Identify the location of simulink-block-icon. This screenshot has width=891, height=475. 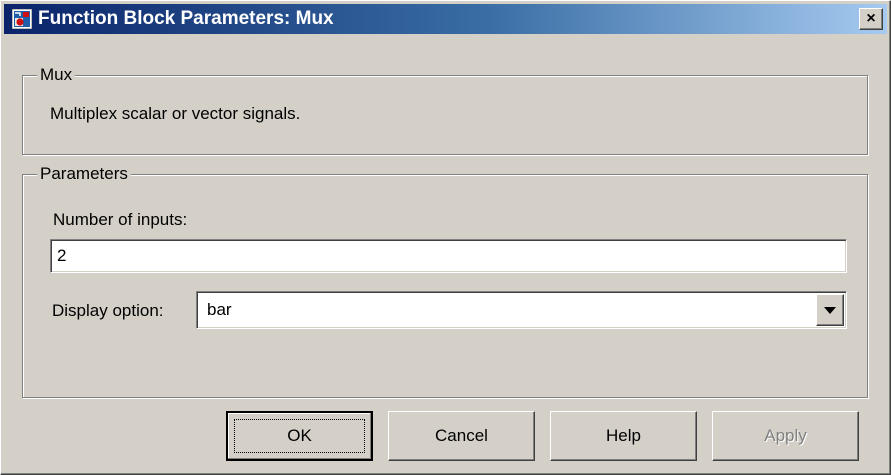
(22, 19).